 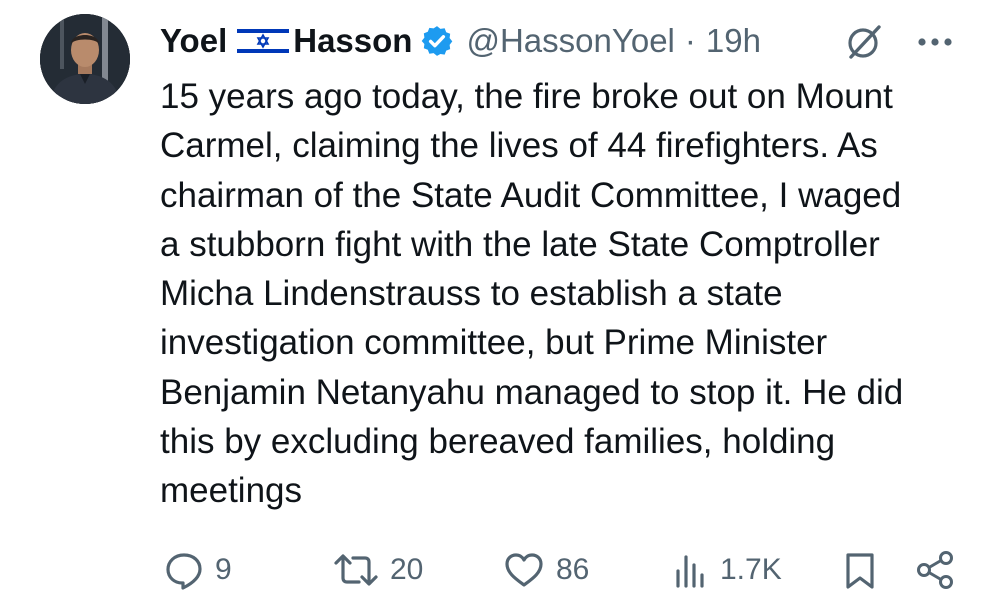 I want to click on author-name-last: Hasson, so click(x=352, y=41).